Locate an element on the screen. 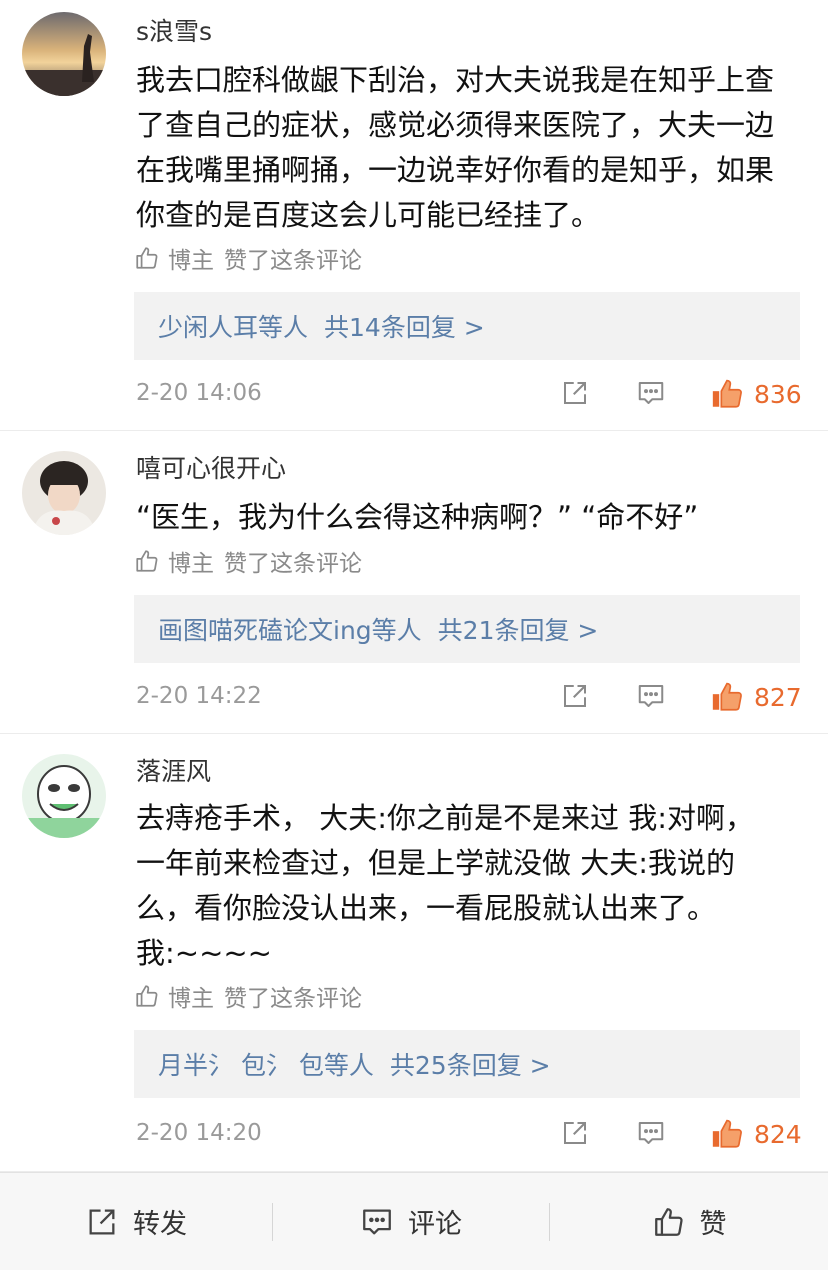  comment-text: “医生，我为什么会得这种病啊？” “命不好” is located at coordinates (472, 517).